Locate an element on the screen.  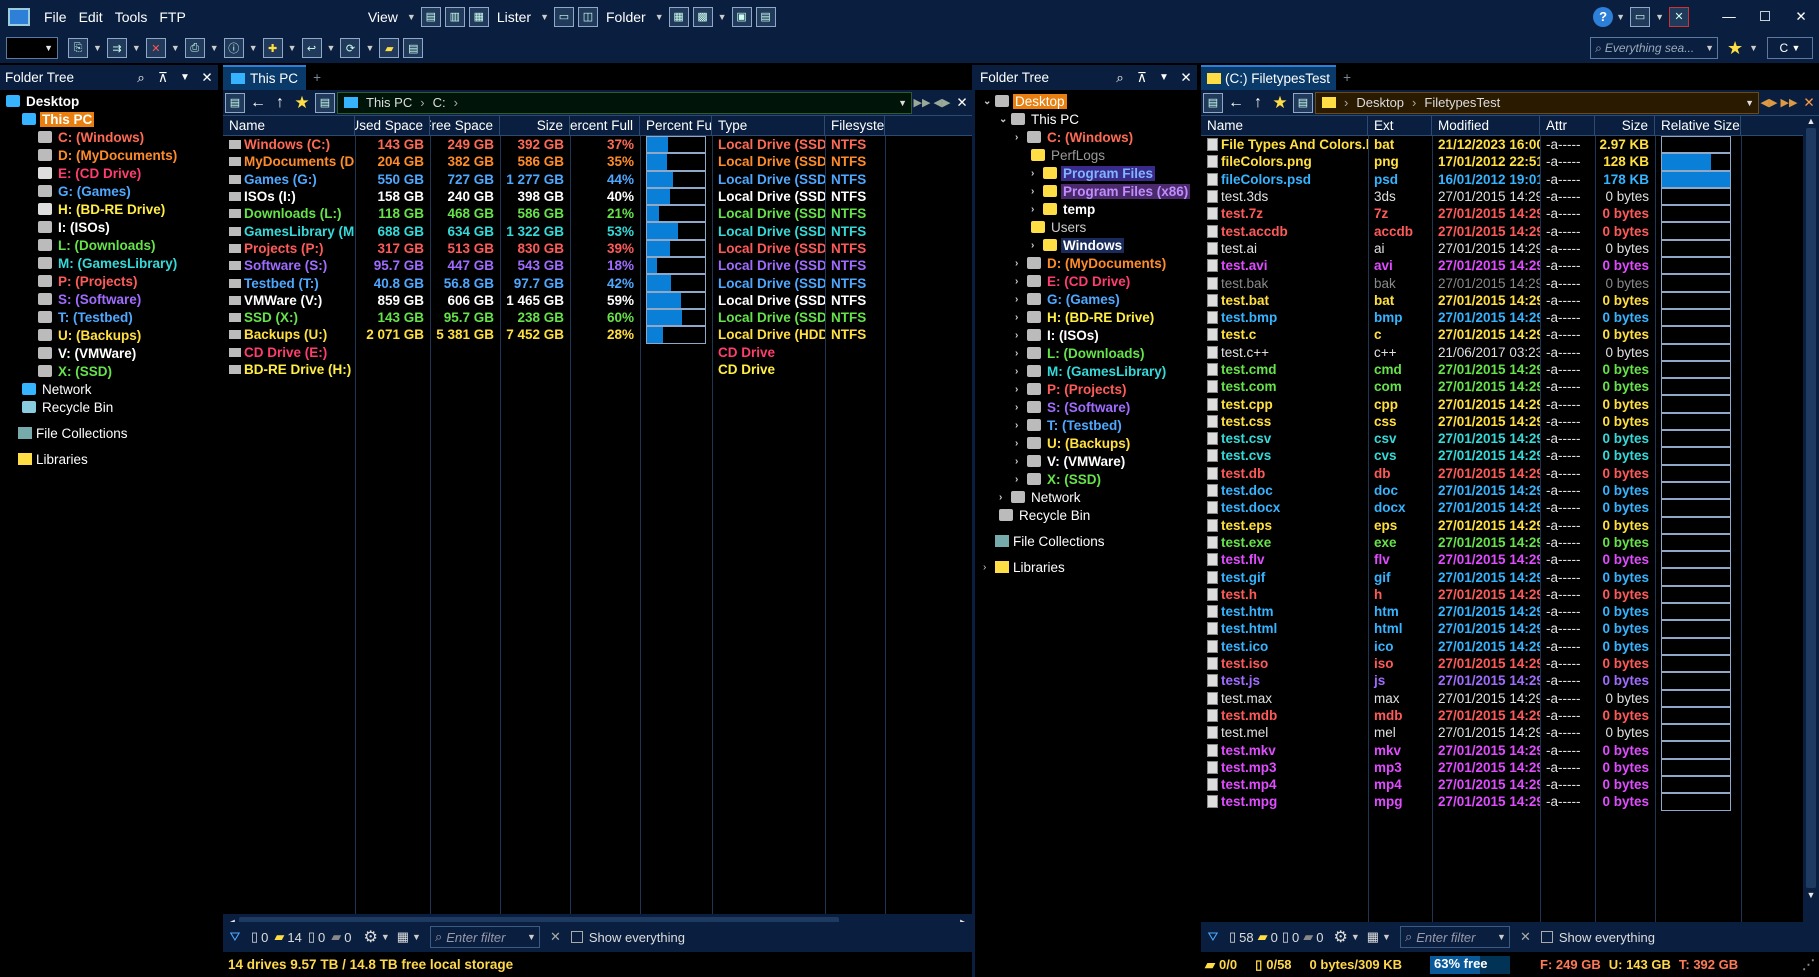
collapse-chevron-icon: ⌄ is located at coordinates (1005, 119).